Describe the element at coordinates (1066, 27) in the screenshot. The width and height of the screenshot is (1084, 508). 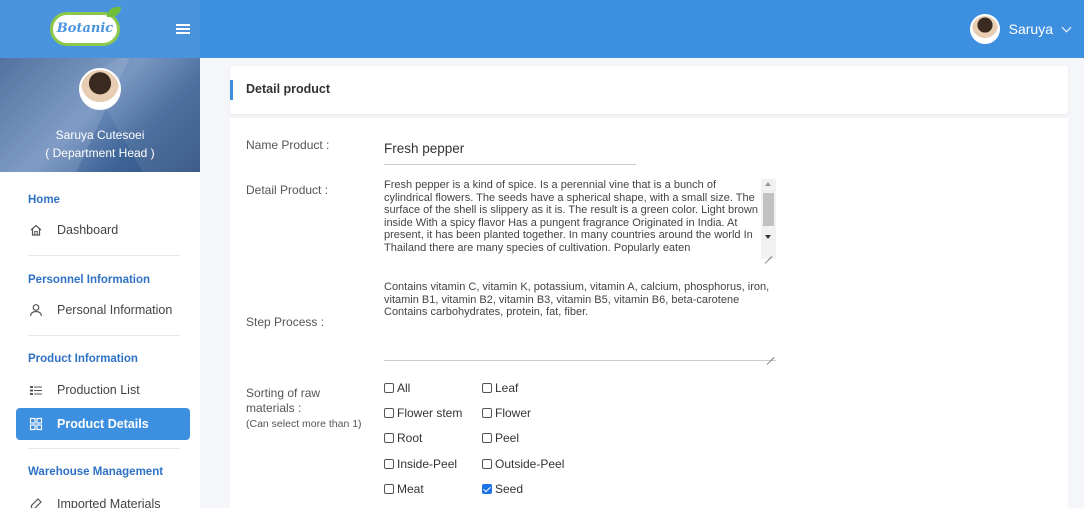
I see `chevron-down-icon` at that location.